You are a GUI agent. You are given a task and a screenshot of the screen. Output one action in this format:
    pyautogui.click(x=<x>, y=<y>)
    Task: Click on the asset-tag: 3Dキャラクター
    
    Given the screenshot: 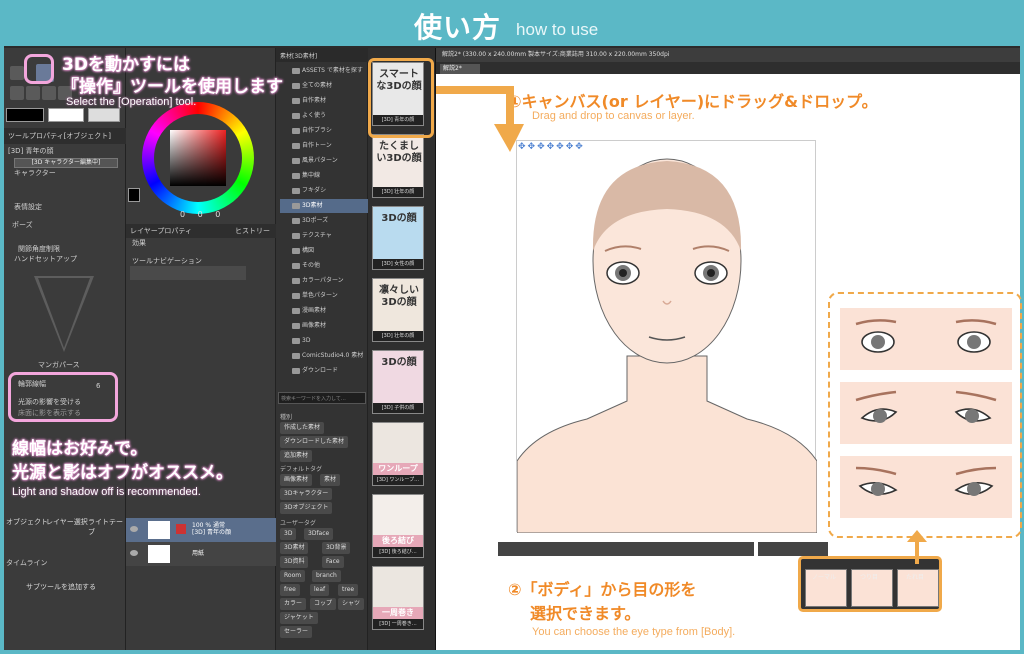 What is the action you would take?
    pyautogui.click(x=306, y=494)
    